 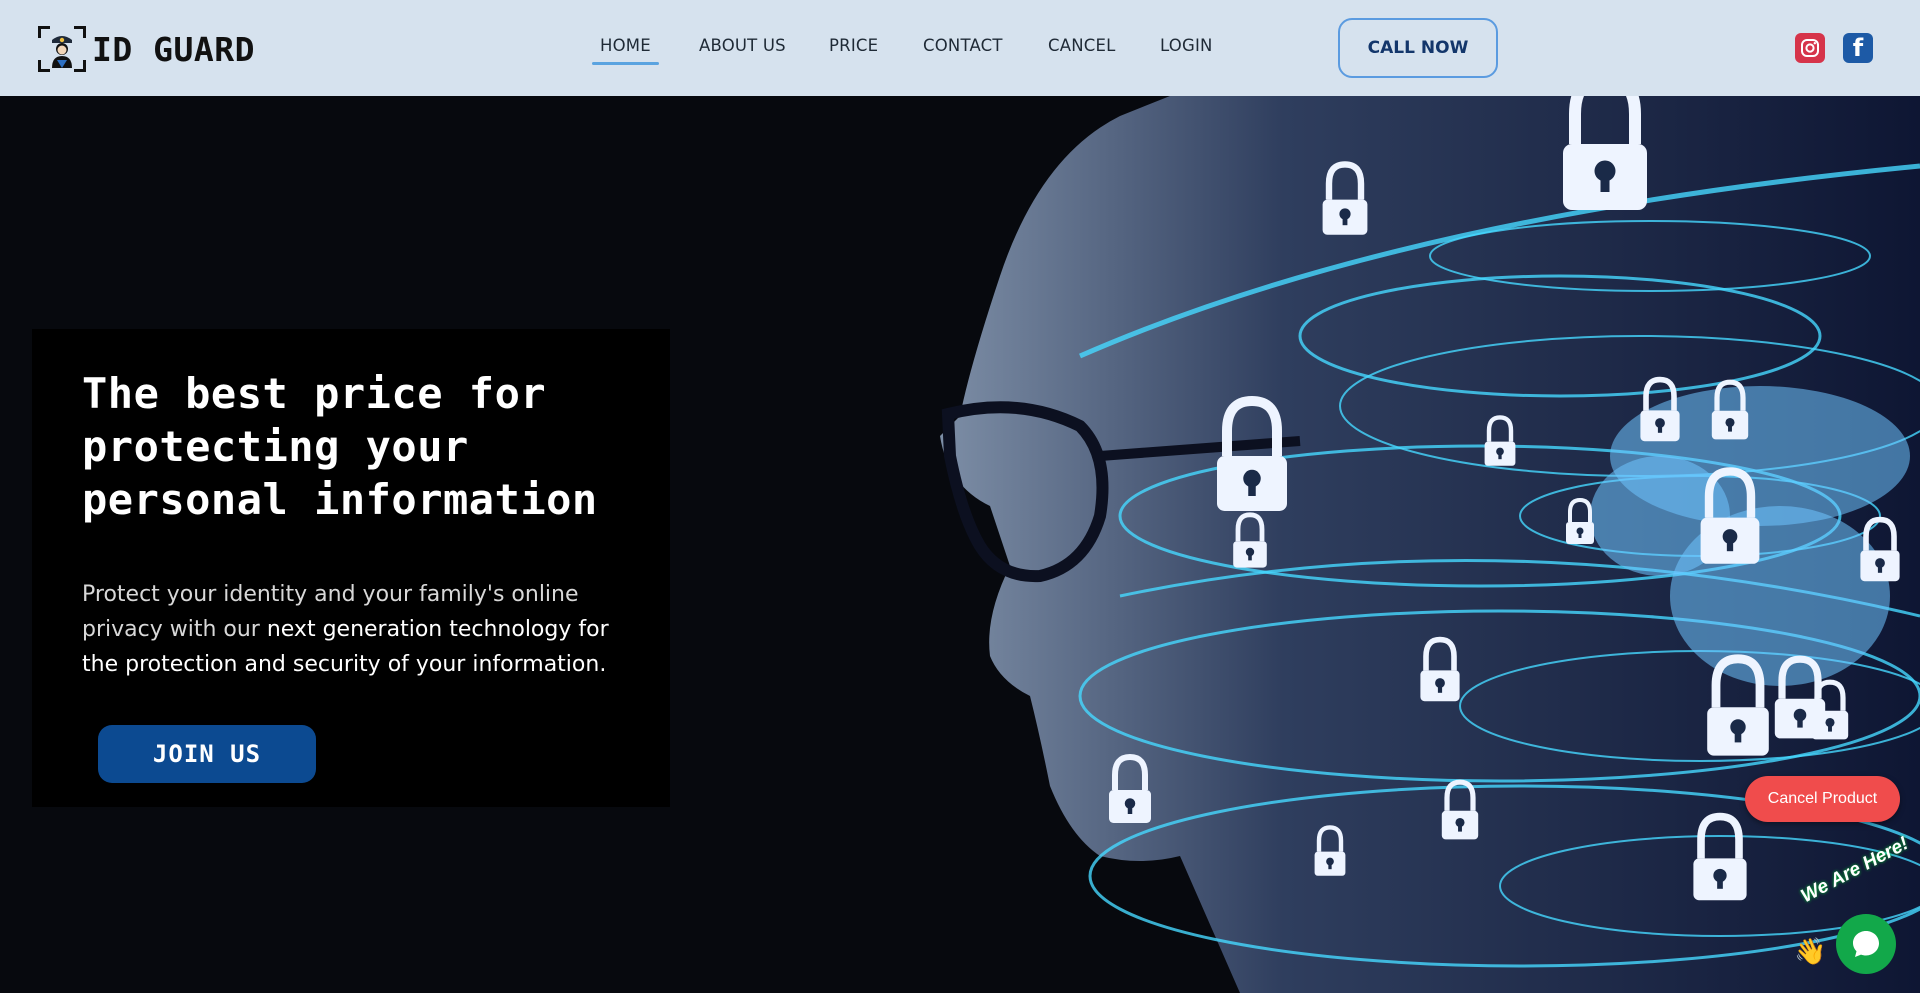 What do you see at coordinates (1418, 48) in the screenshot?
I see `call-now-button: CALL NOW` at bounding box center [1418, 48].